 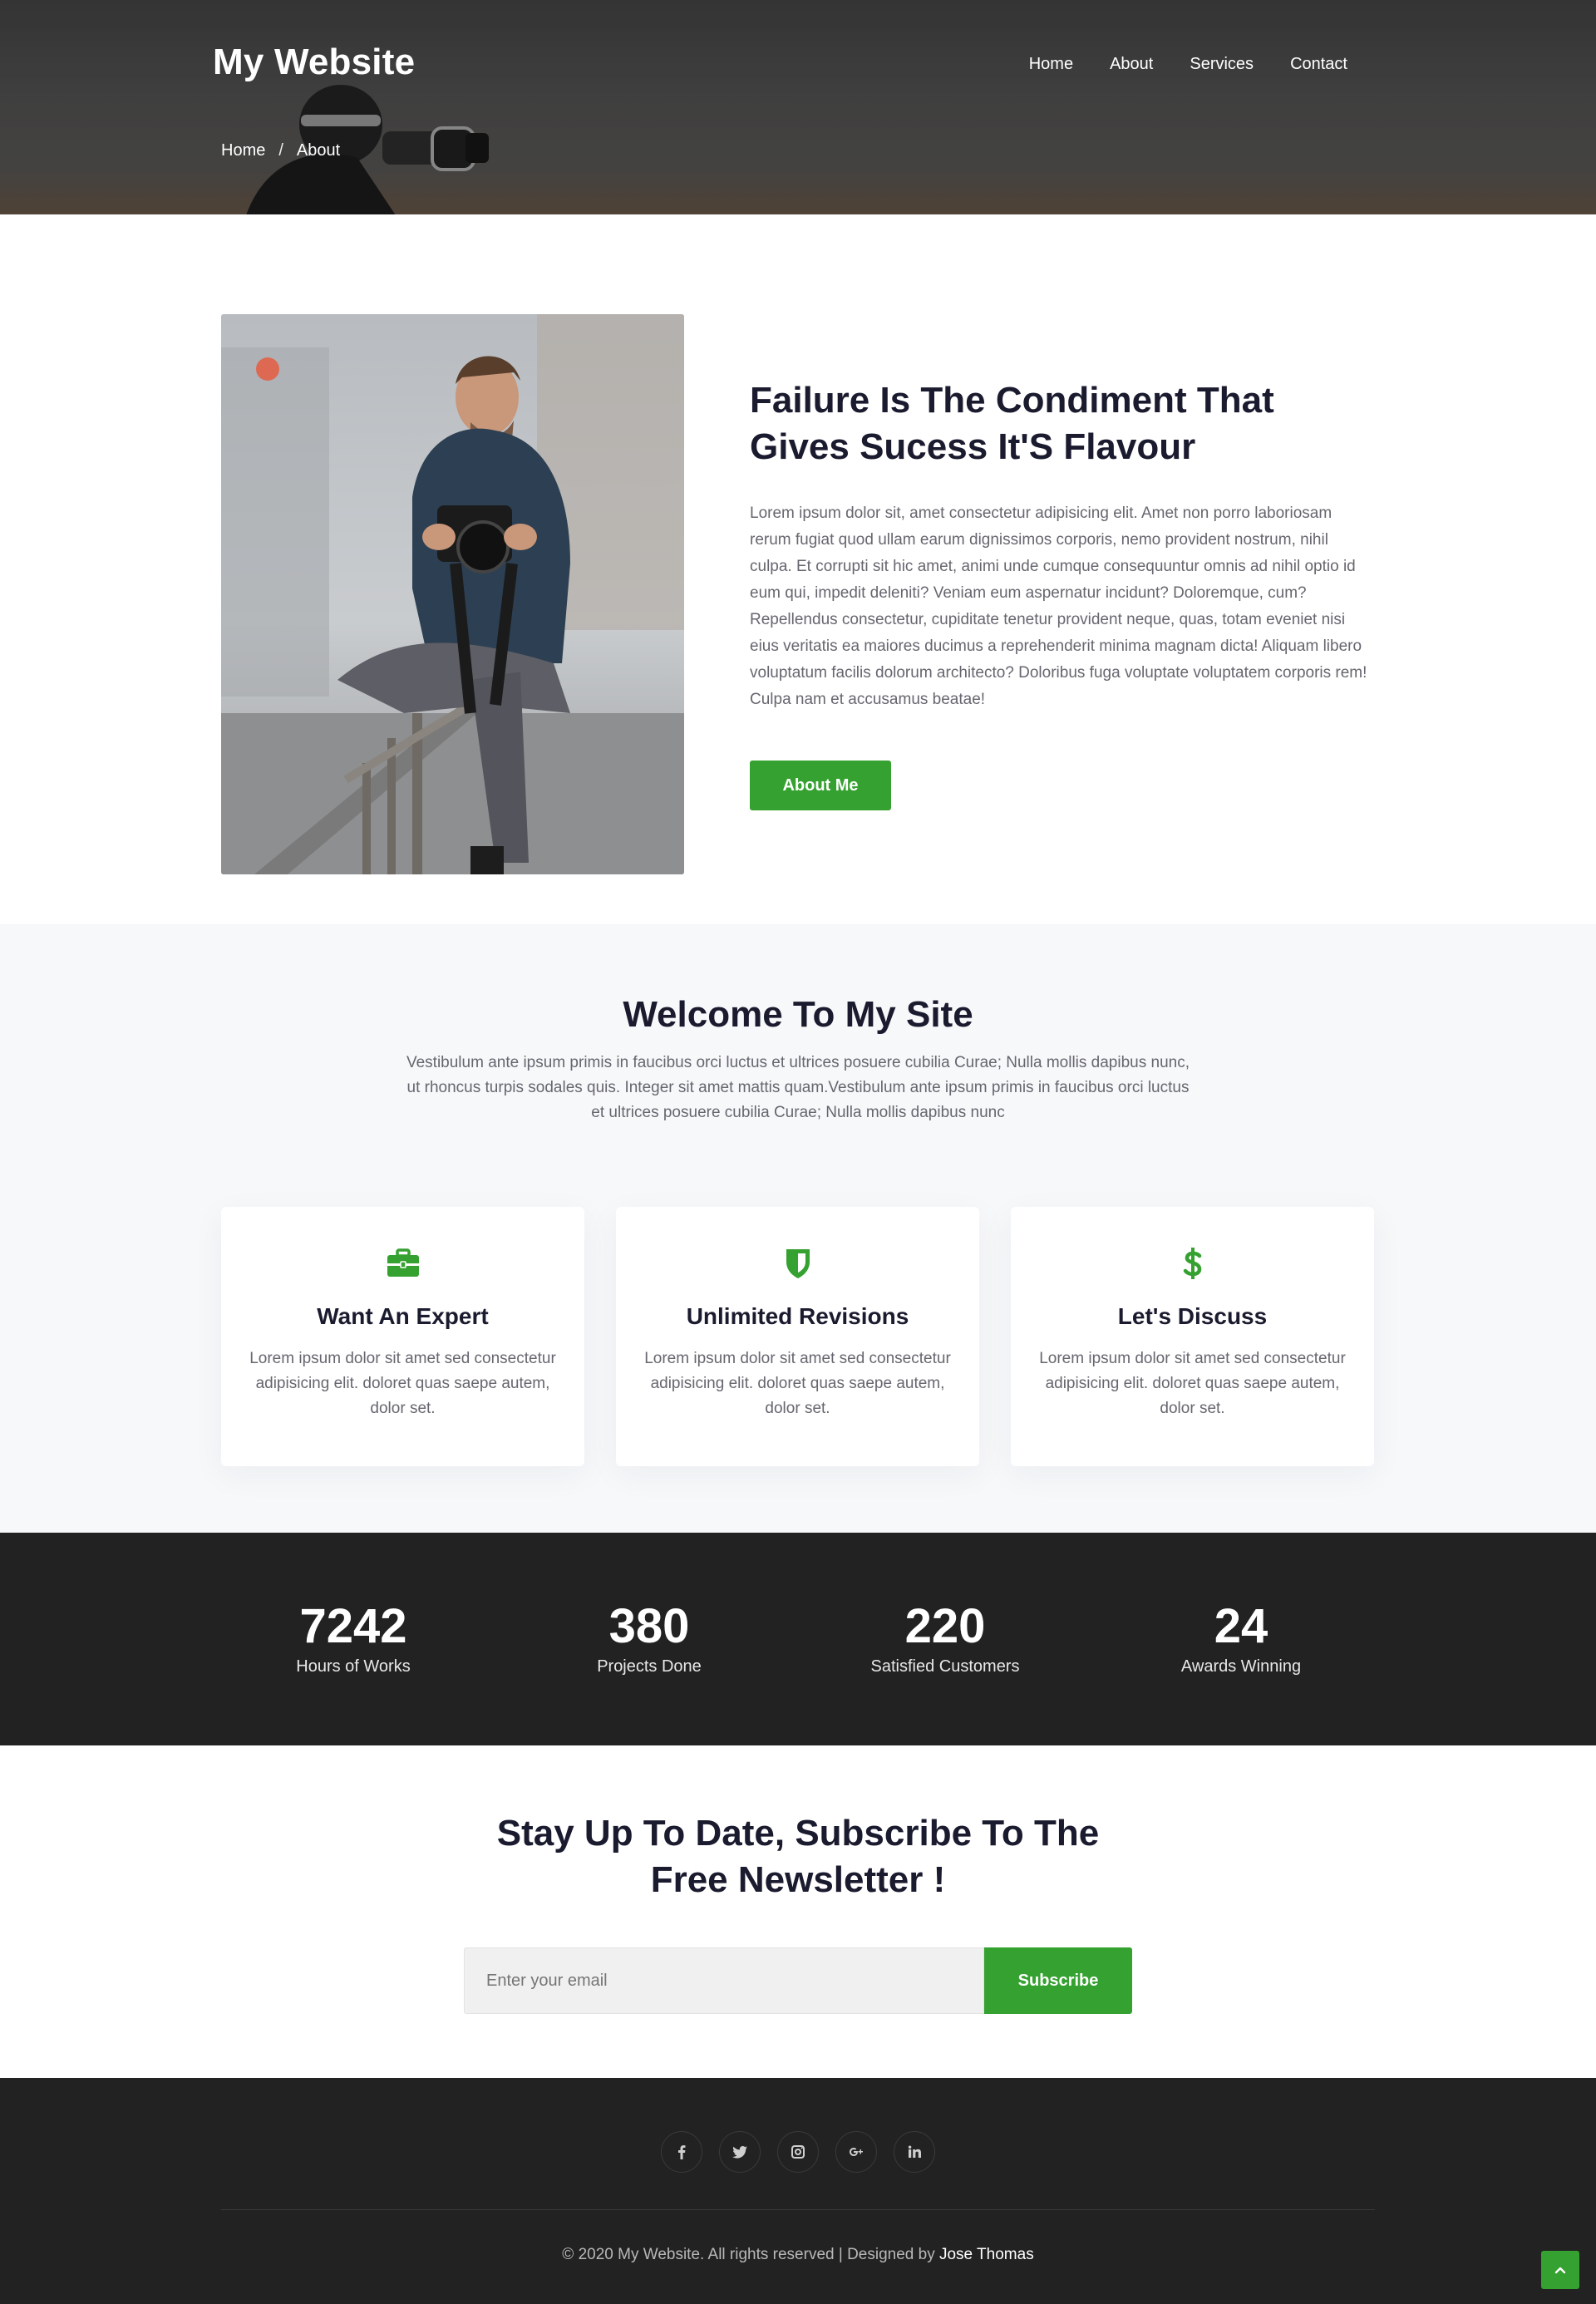 I want to click on stat-value: 380, so click(x=649, y=1626).